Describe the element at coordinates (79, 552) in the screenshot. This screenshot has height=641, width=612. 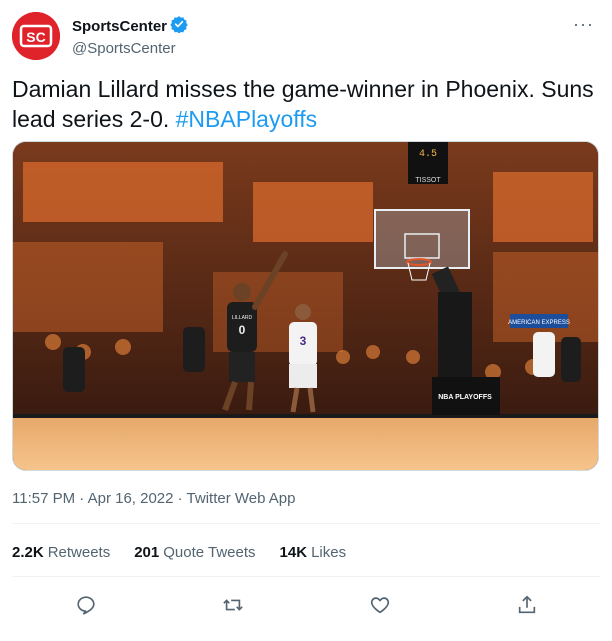
I see `retweets-label: Retweets` at that location.